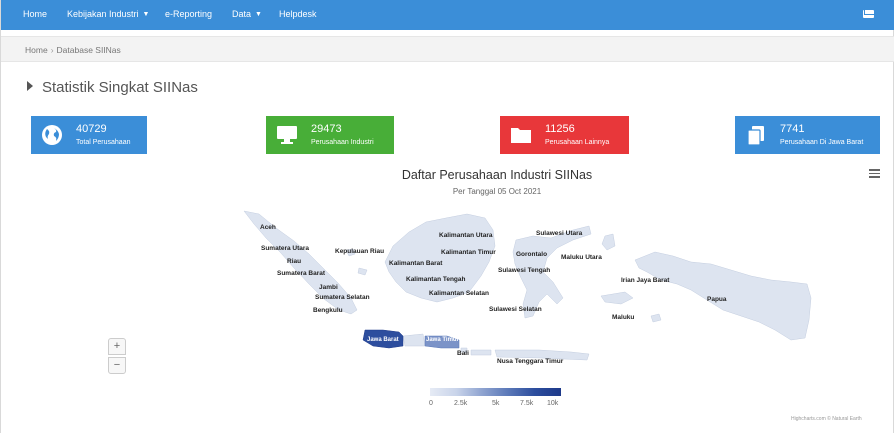  What do you see at coordinates (328, 287) in the screenshot?
I see `label-jambi: Jambi` at bounding box center [328, 287].